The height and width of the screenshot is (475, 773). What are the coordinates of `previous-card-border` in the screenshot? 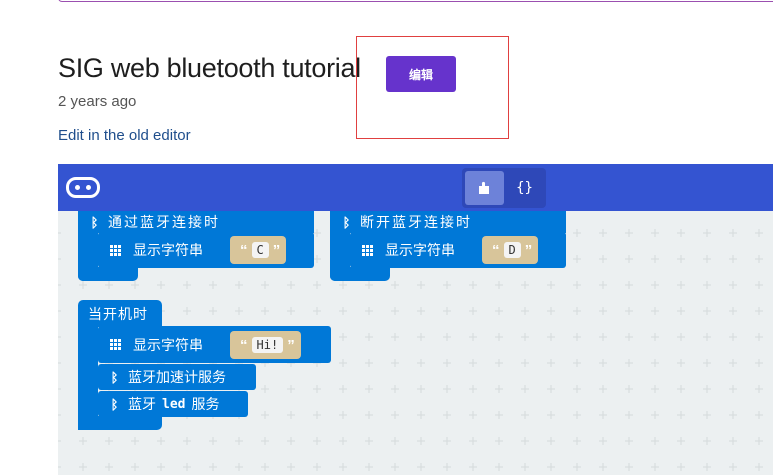 It's located at (415, 1).